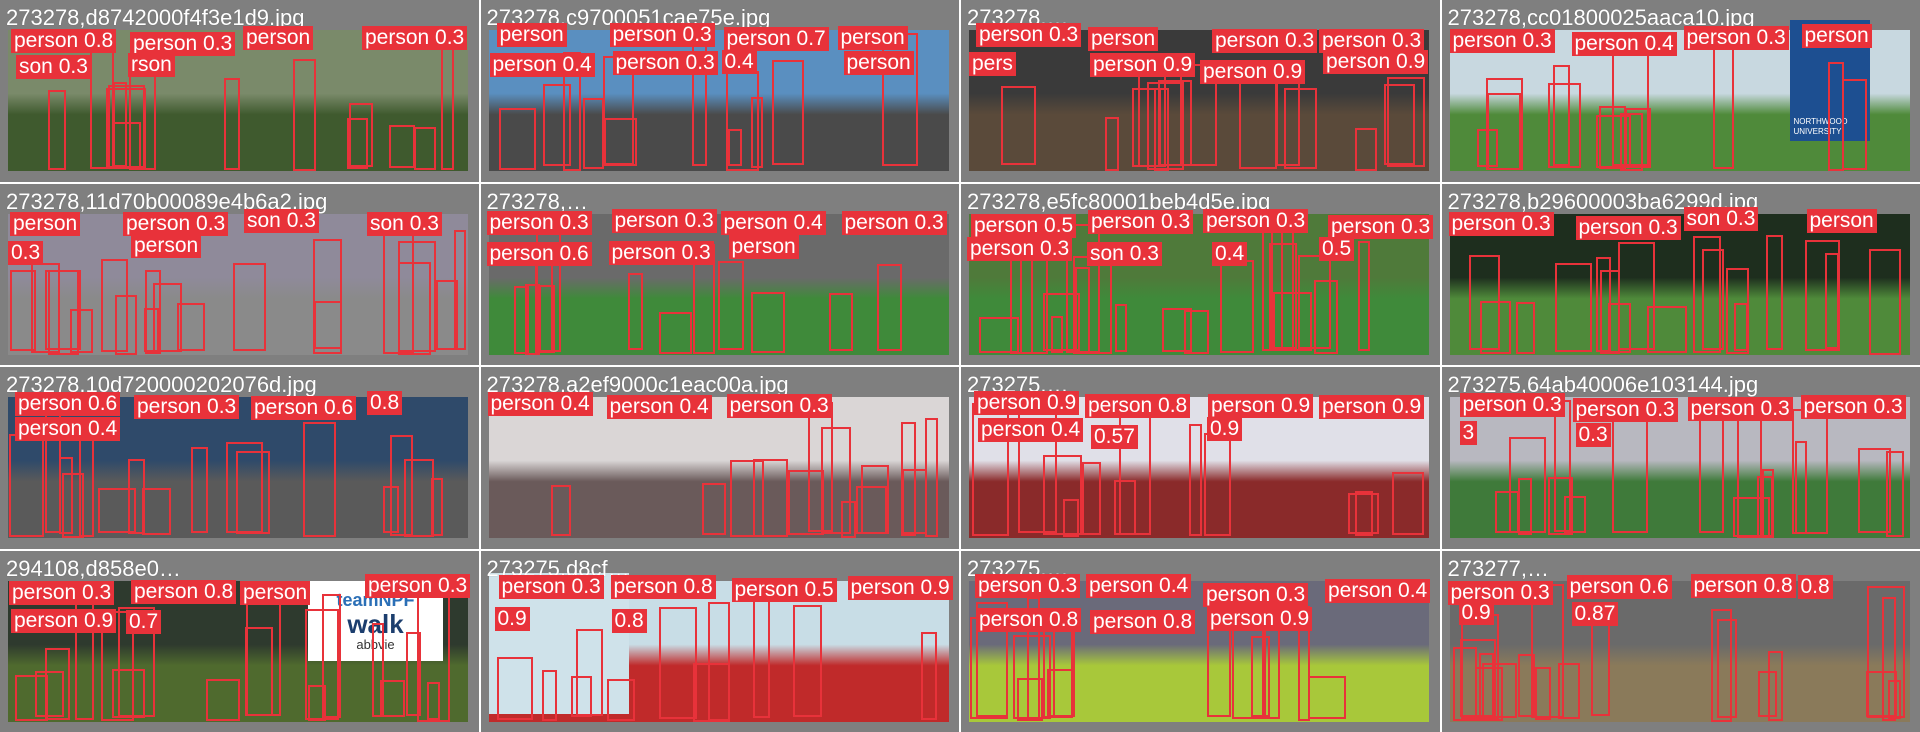 This screenshot has height=732, width=1920. What do you see at coordinates (1337, 248) in the screenshot?
I see `detection-label: 0.5` at bounding box center [1337, 248].